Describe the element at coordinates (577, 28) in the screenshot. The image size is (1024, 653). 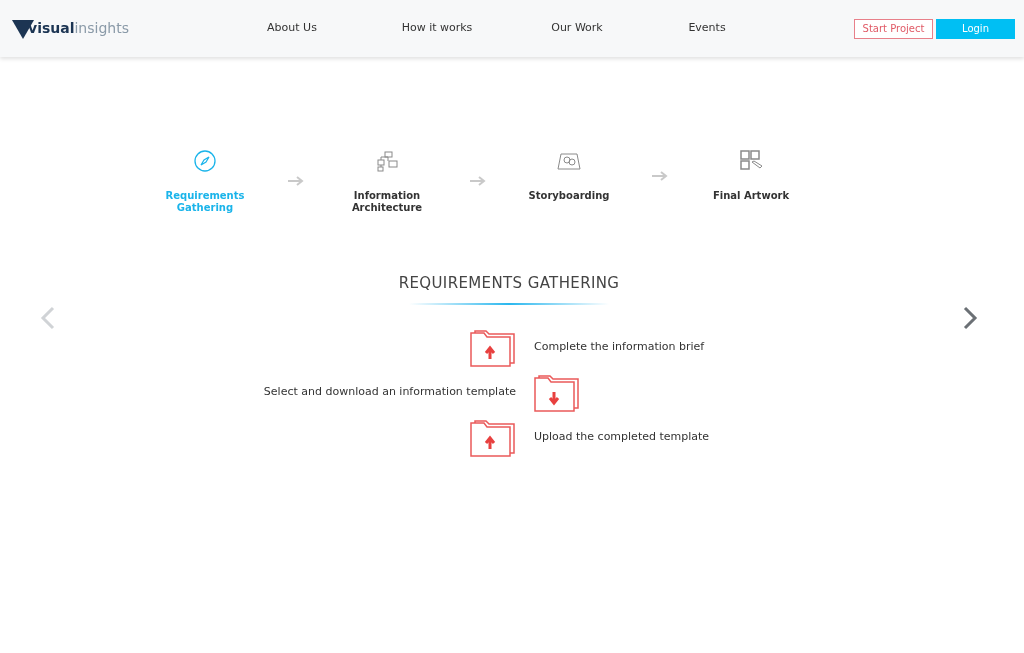
I see `nav-link: Our Work` at that location.